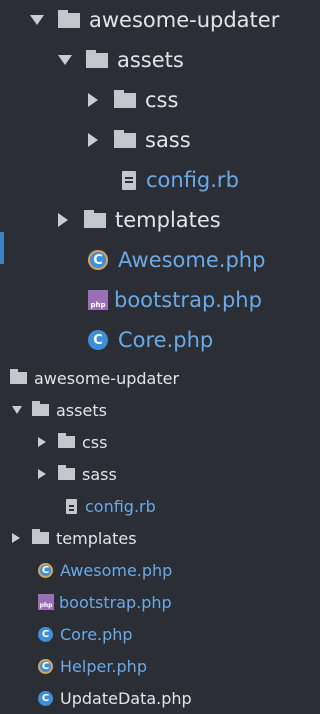  What do you see at coordinates (2, 248) in the screenshot?
I see `selection-marker` at bounding box center [2, 248].